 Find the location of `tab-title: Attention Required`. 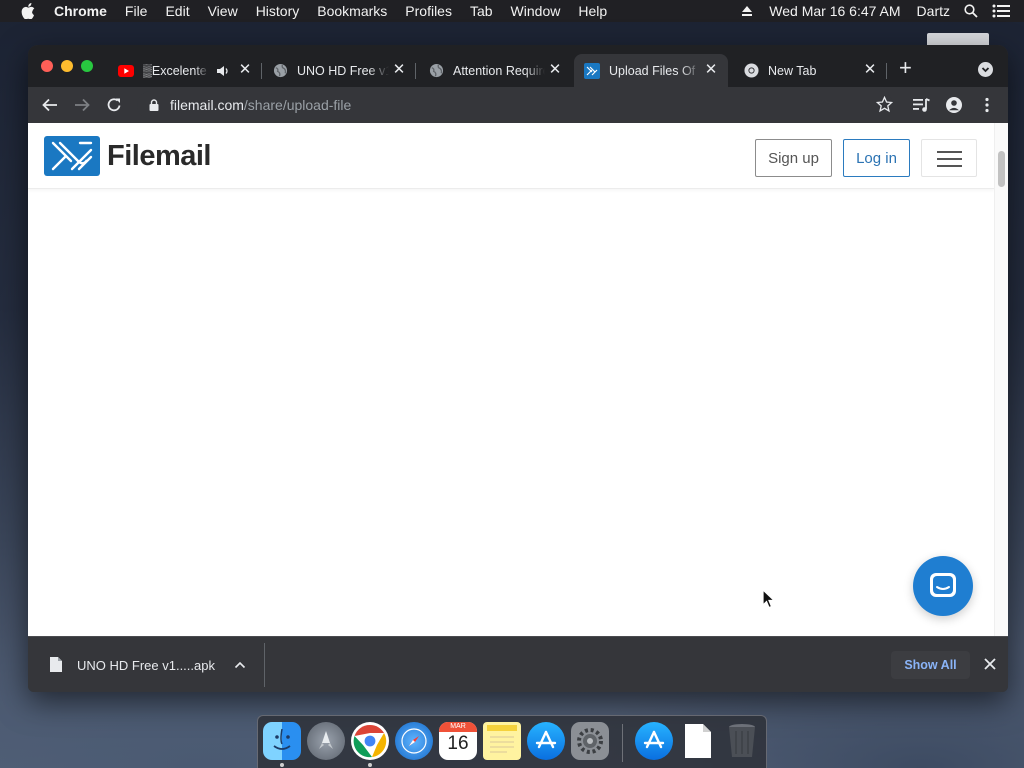

tab-title: Attention Required is located at coordinates (499, 70).